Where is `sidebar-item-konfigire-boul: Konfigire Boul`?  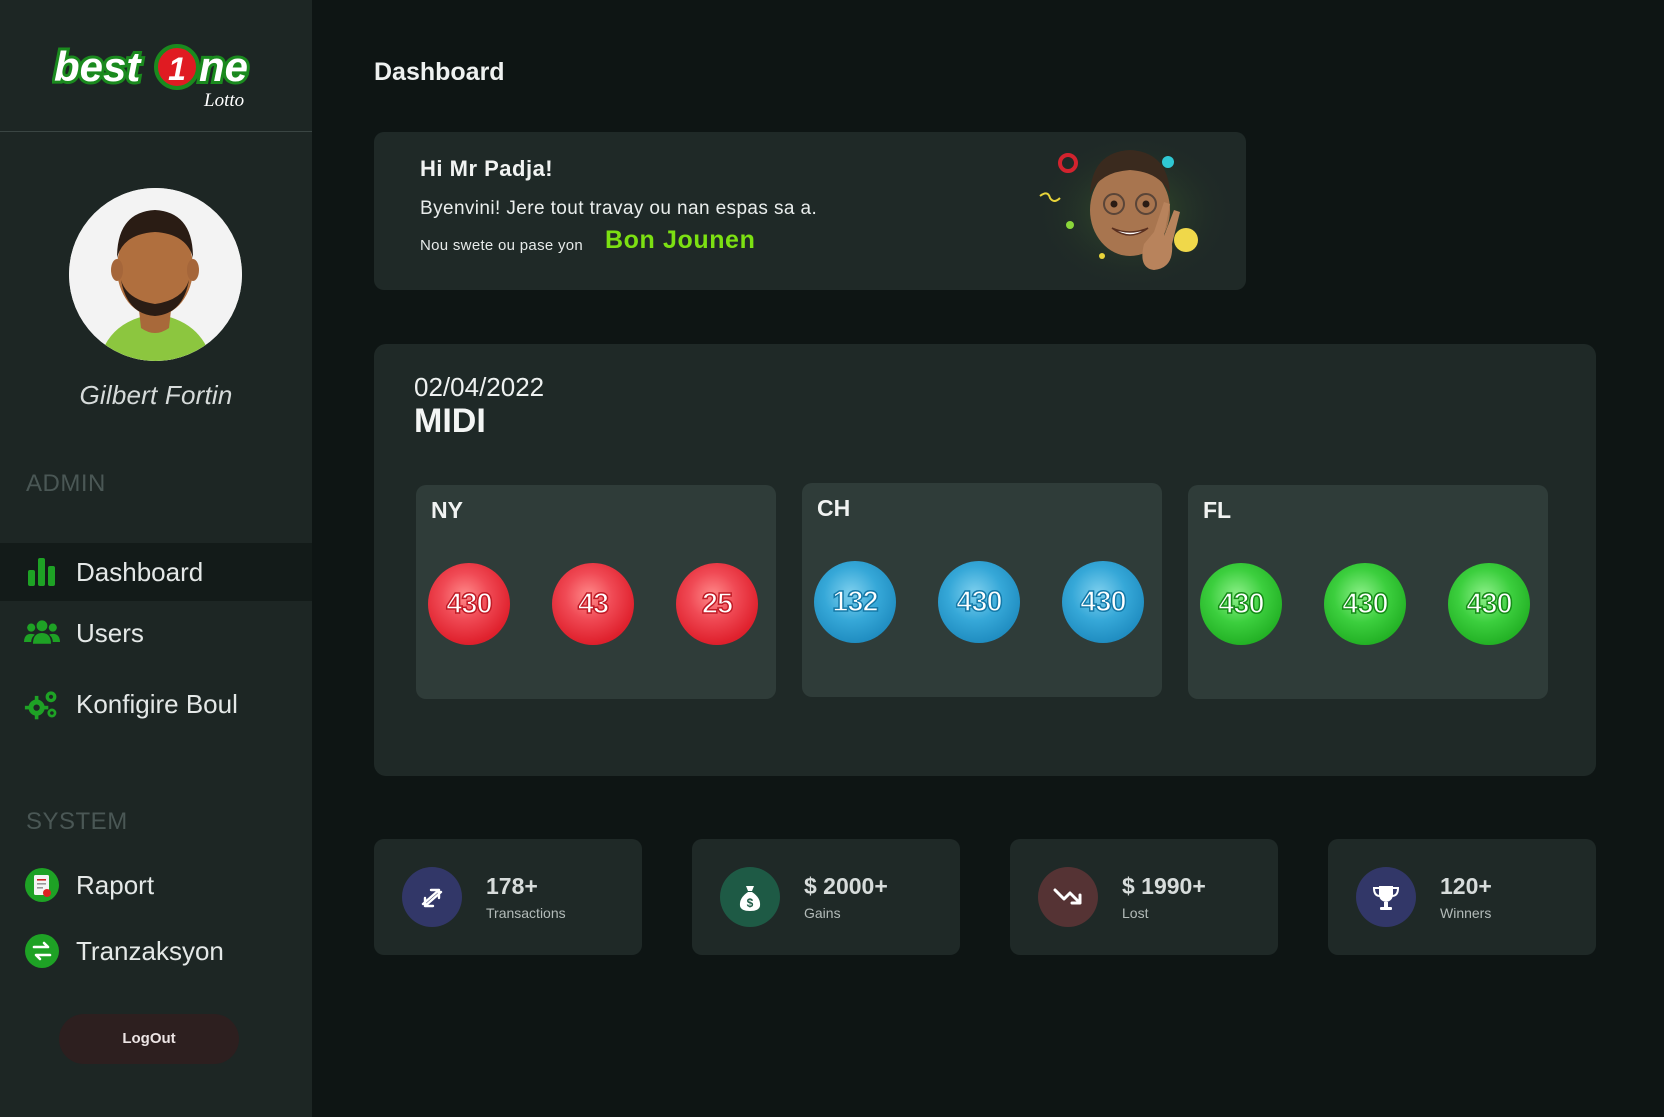 sidebar-item-konfigire-boul: Konfigire Boul is located at coordinates (156, 704).